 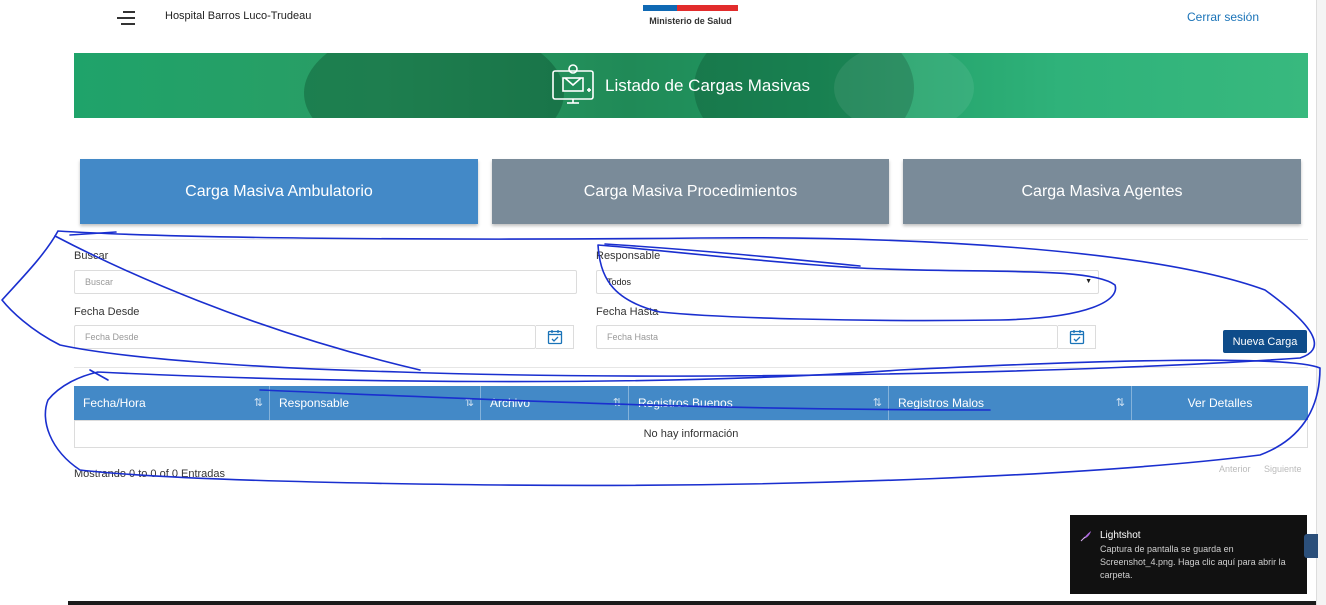 What do you see at coordinates (172, 403) in the screenshot?
I see `column-header-fecha-hora: Fecha/Hora ⇅` at bounding box center [172, 403].